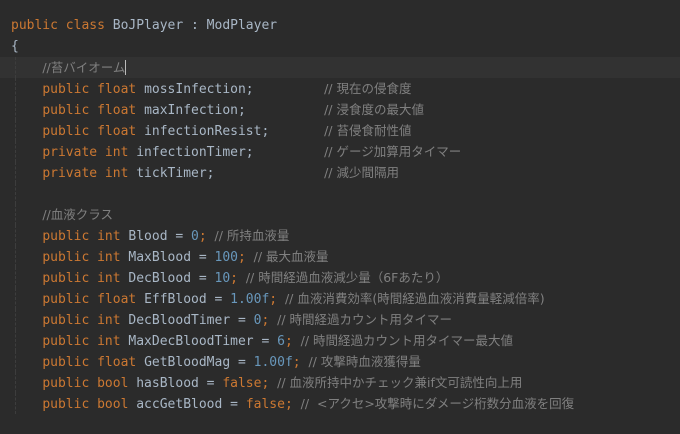 This screenshot has height=434, width=680. I want to click on text-token: maxInfection;, so click(234, 110).